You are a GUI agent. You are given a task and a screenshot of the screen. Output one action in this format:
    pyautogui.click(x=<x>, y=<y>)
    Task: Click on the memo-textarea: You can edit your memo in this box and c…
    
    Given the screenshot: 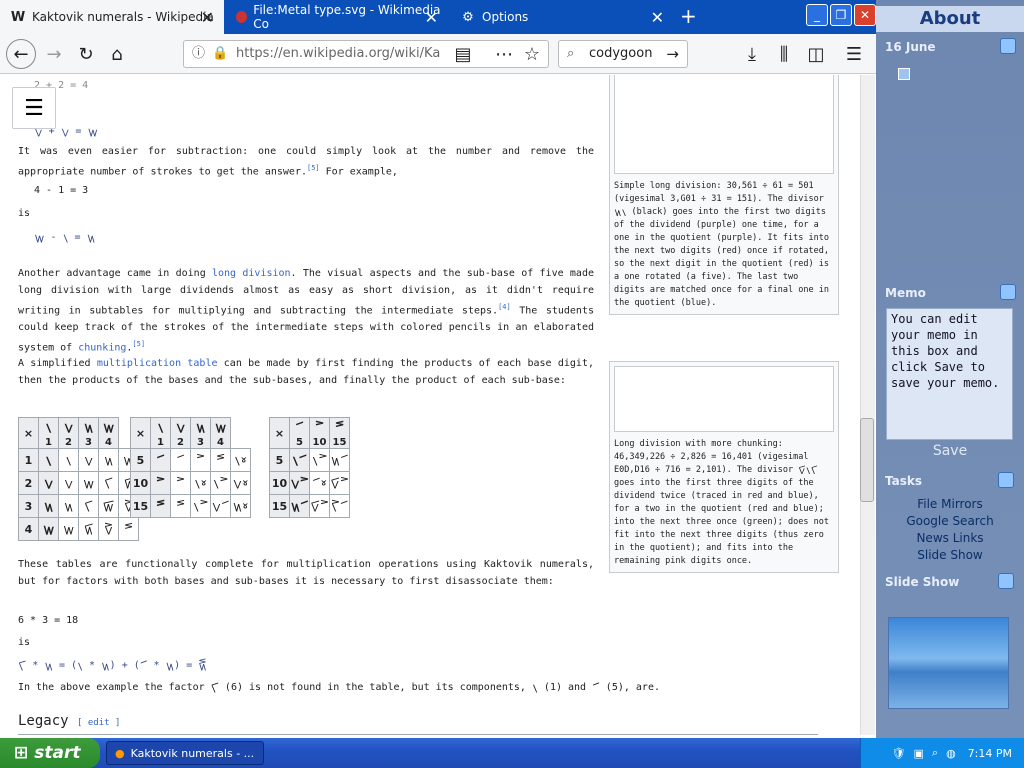 What is the action you would take?
    pyautogui.click(x=949, y=374)
    